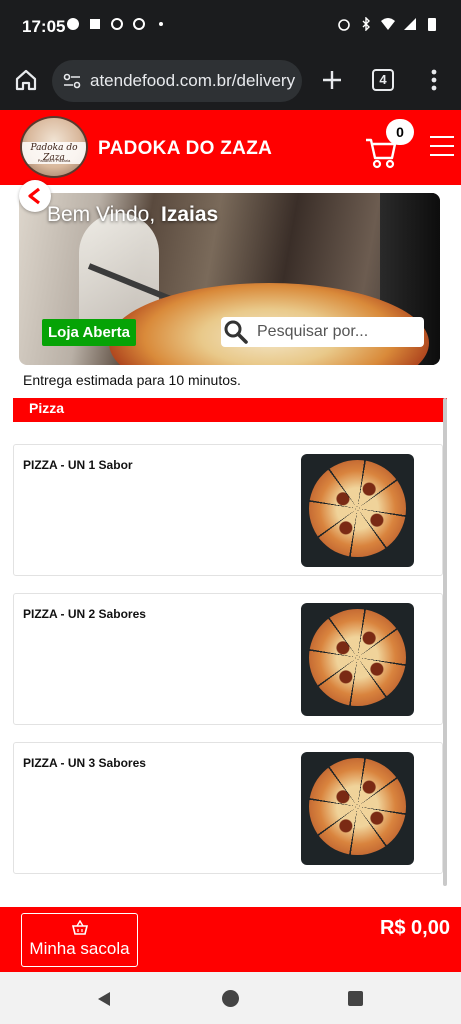 This screenshot has width=461, height=1024. I want to click on tabs-button: 4, so click(383, 80).